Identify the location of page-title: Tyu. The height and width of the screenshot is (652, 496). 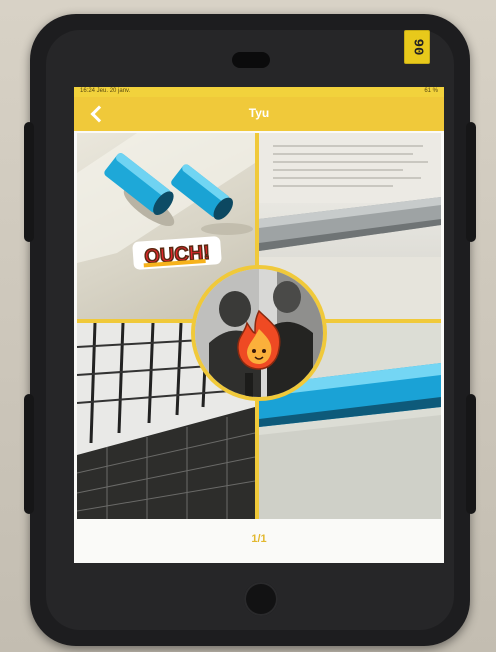
(259, 113).